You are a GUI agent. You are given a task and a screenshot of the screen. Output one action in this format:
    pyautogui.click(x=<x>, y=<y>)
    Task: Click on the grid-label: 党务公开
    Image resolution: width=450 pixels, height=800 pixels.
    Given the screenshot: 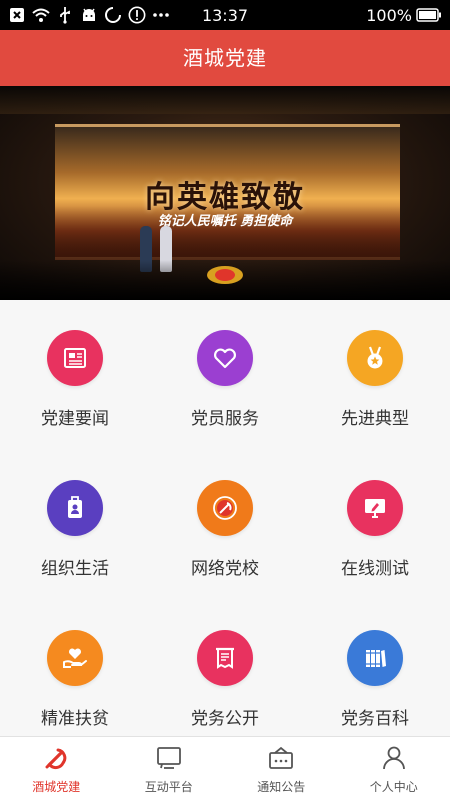 What is the action you would take?
    pyautogui.click(x=225, y=719)
    